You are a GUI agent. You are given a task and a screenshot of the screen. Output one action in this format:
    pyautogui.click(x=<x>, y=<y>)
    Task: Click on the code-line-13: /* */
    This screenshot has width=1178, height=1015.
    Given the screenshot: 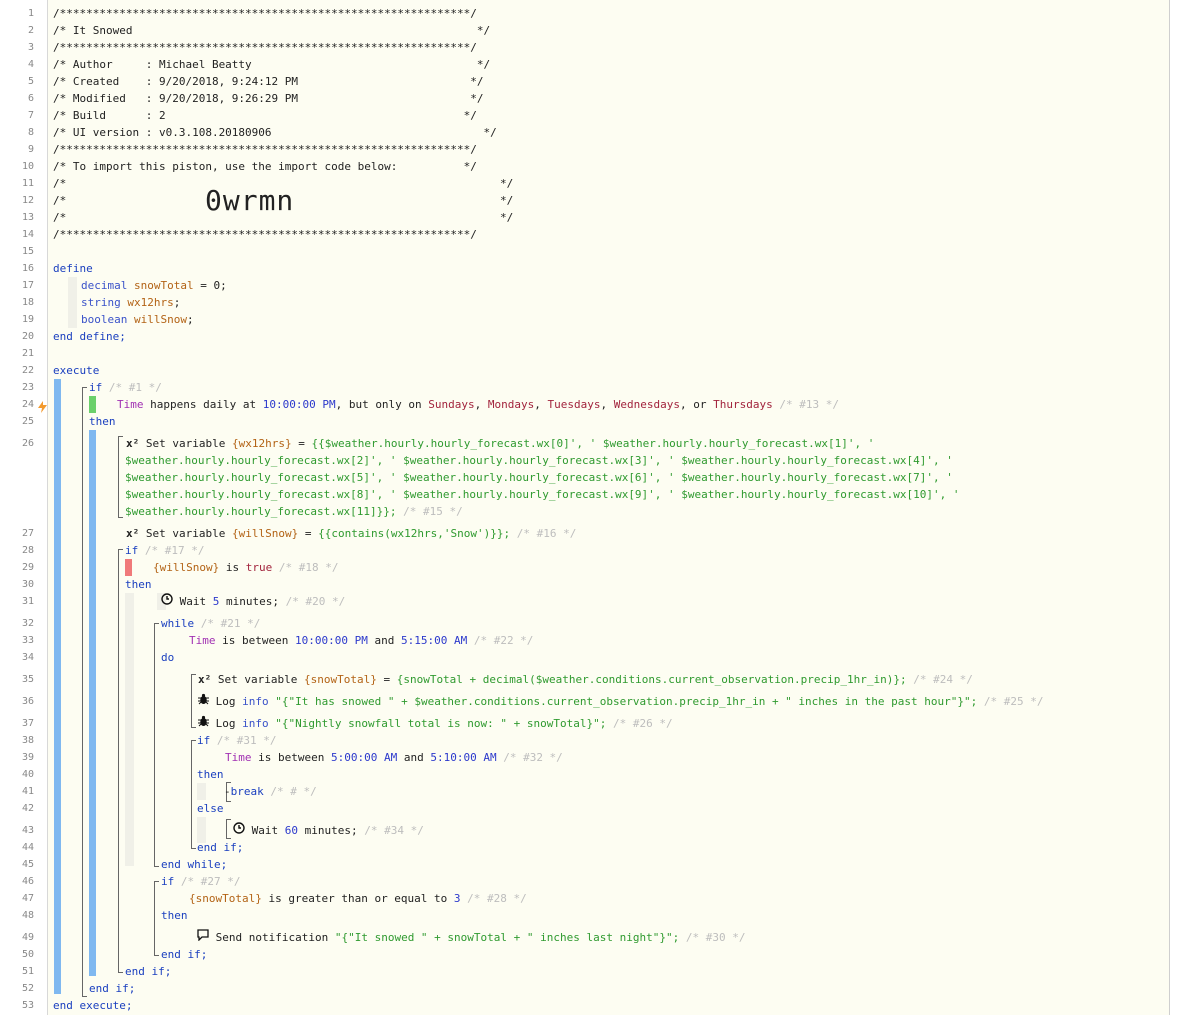 What is the action you would take?
    pyautogui.click(x=283, y=217)
    